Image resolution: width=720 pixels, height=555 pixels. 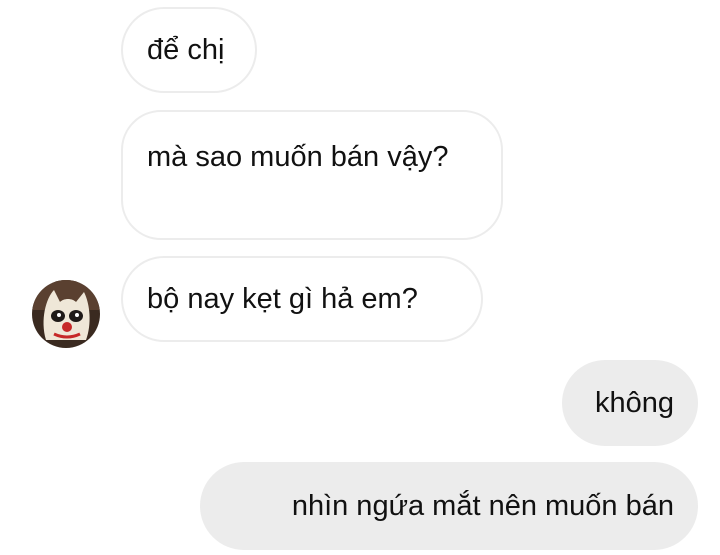 What do you see at coordinates (298, 157) in the screenshot?
I see `message-text: mà sao muốn bán vậy?` at bounding box center [298, 157].